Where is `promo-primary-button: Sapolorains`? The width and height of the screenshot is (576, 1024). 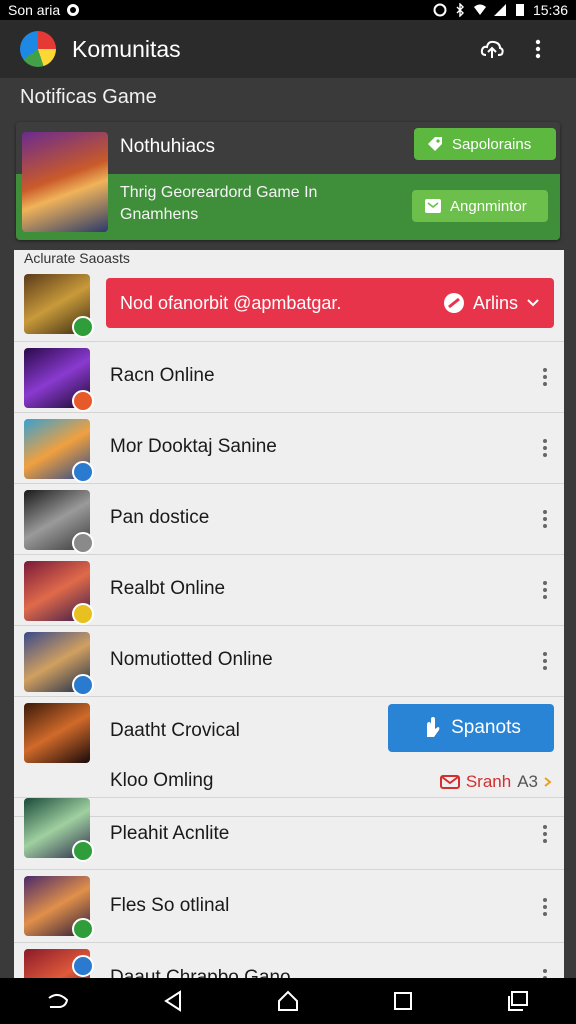 promo-primary-button: Sapolorains is located at coordinates (485, 144).